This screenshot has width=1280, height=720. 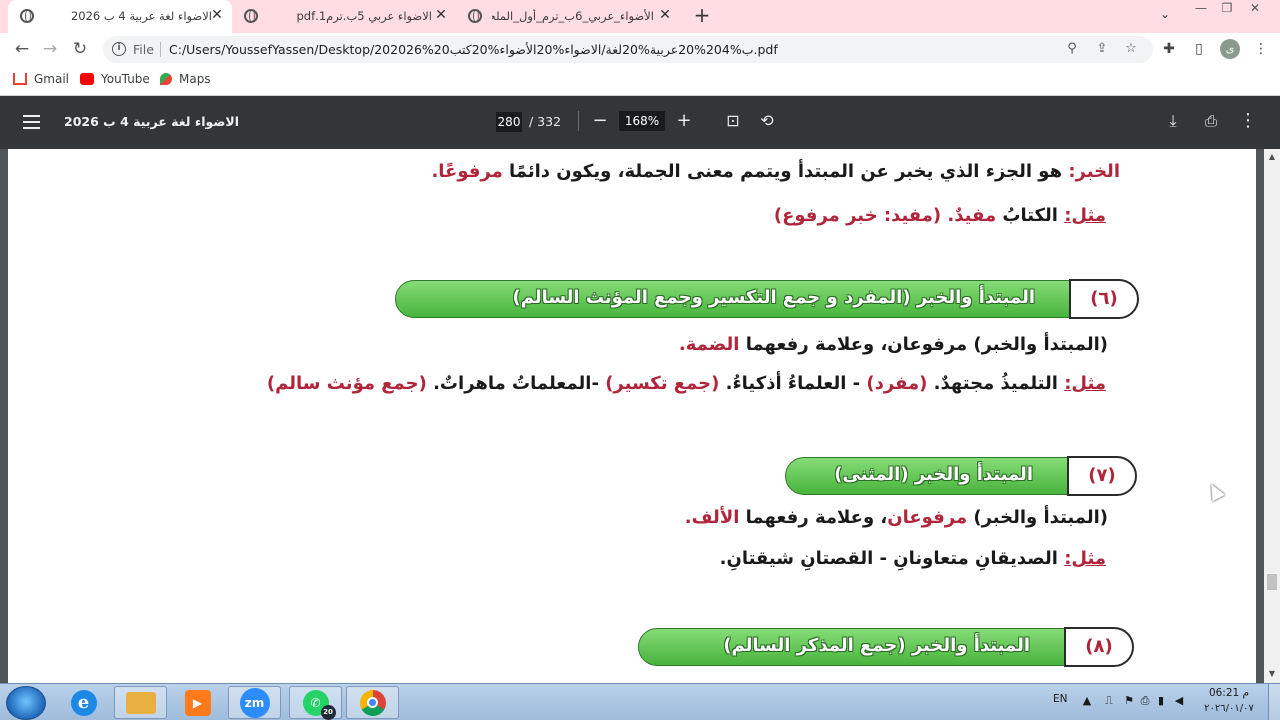 What do you see at coordinates (684, 121) in the screenshot?
I see `zoom-in-button: +` at bounding box center [684, 121].